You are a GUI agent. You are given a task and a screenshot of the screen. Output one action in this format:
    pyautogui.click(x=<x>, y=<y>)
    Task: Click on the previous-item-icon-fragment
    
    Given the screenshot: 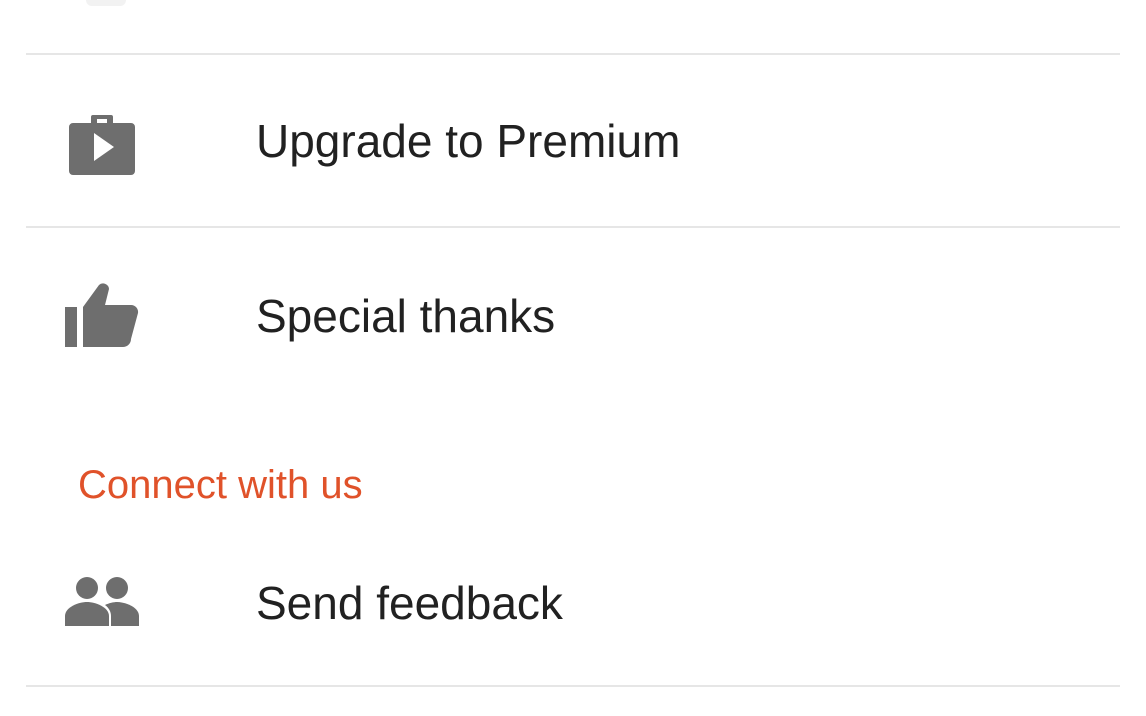 What is the action you would take?
    pyautogui.click(x=106, y=3)
    